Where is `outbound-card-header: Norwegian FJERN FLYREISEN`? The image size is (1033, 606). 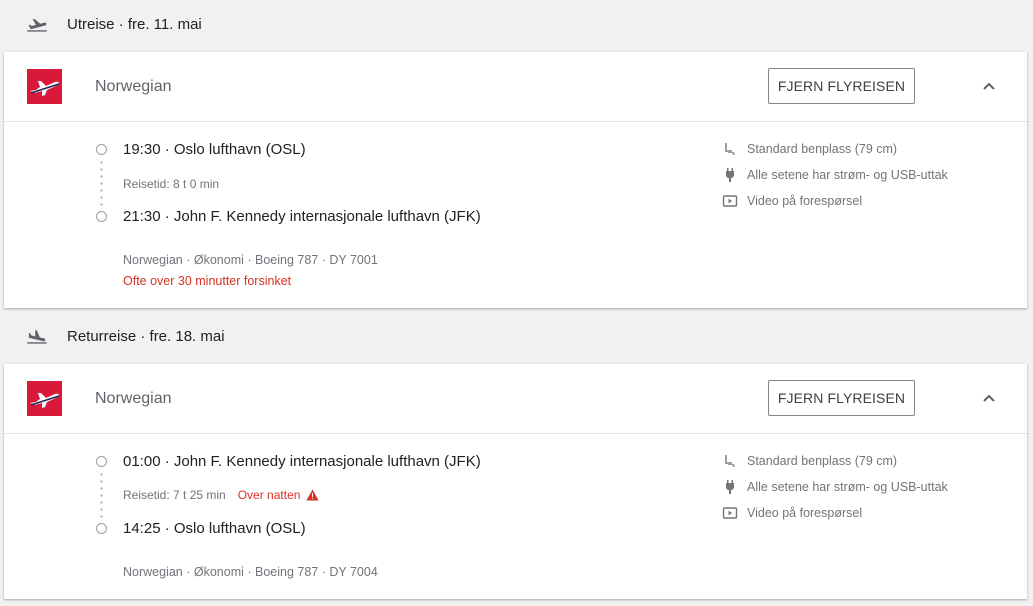
outbound-card-header: Norwegian FJERN FLYREISEN is located at coordinates (515, 87).